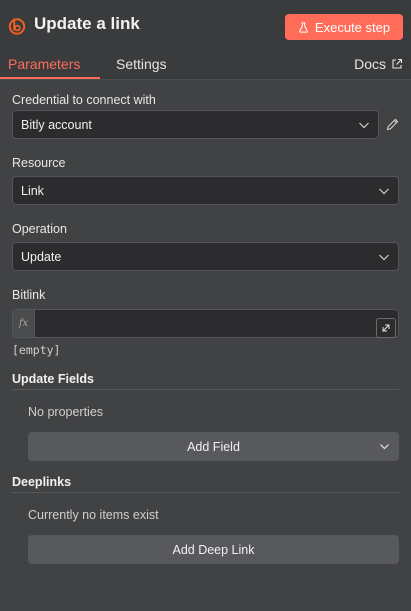 The image size is (411, 611). I want to click on deeplinks-empty-text: Currently no items exist, so click(93, 515).